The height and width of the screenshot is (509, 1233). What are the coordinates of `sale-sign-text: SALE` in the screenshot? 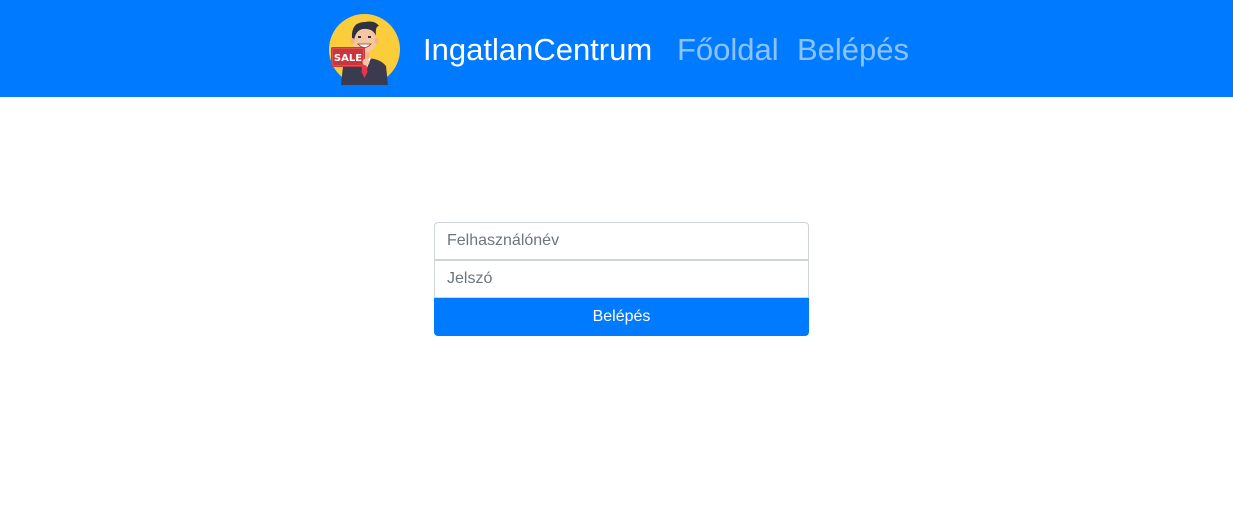 It's located at (348, 58).